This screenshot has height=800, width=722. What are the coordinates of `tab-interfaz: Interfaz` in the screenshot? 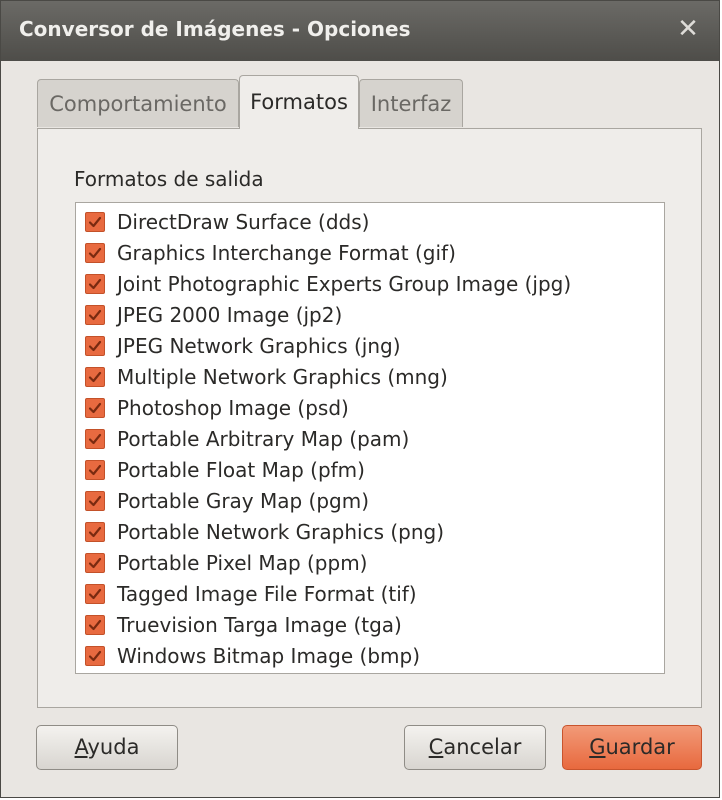 It's located at (411, 103).